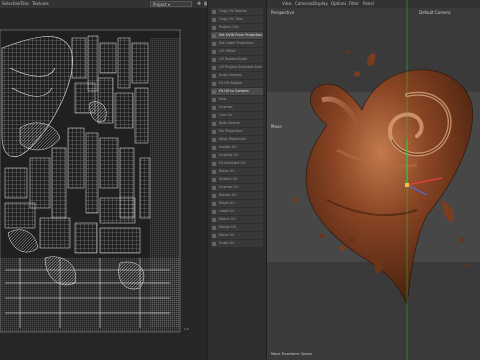 Image resolution: width=480 pixels, height=360 pixels. I want to click on uv-tool-label: Isolate UV, so click(228, 147).